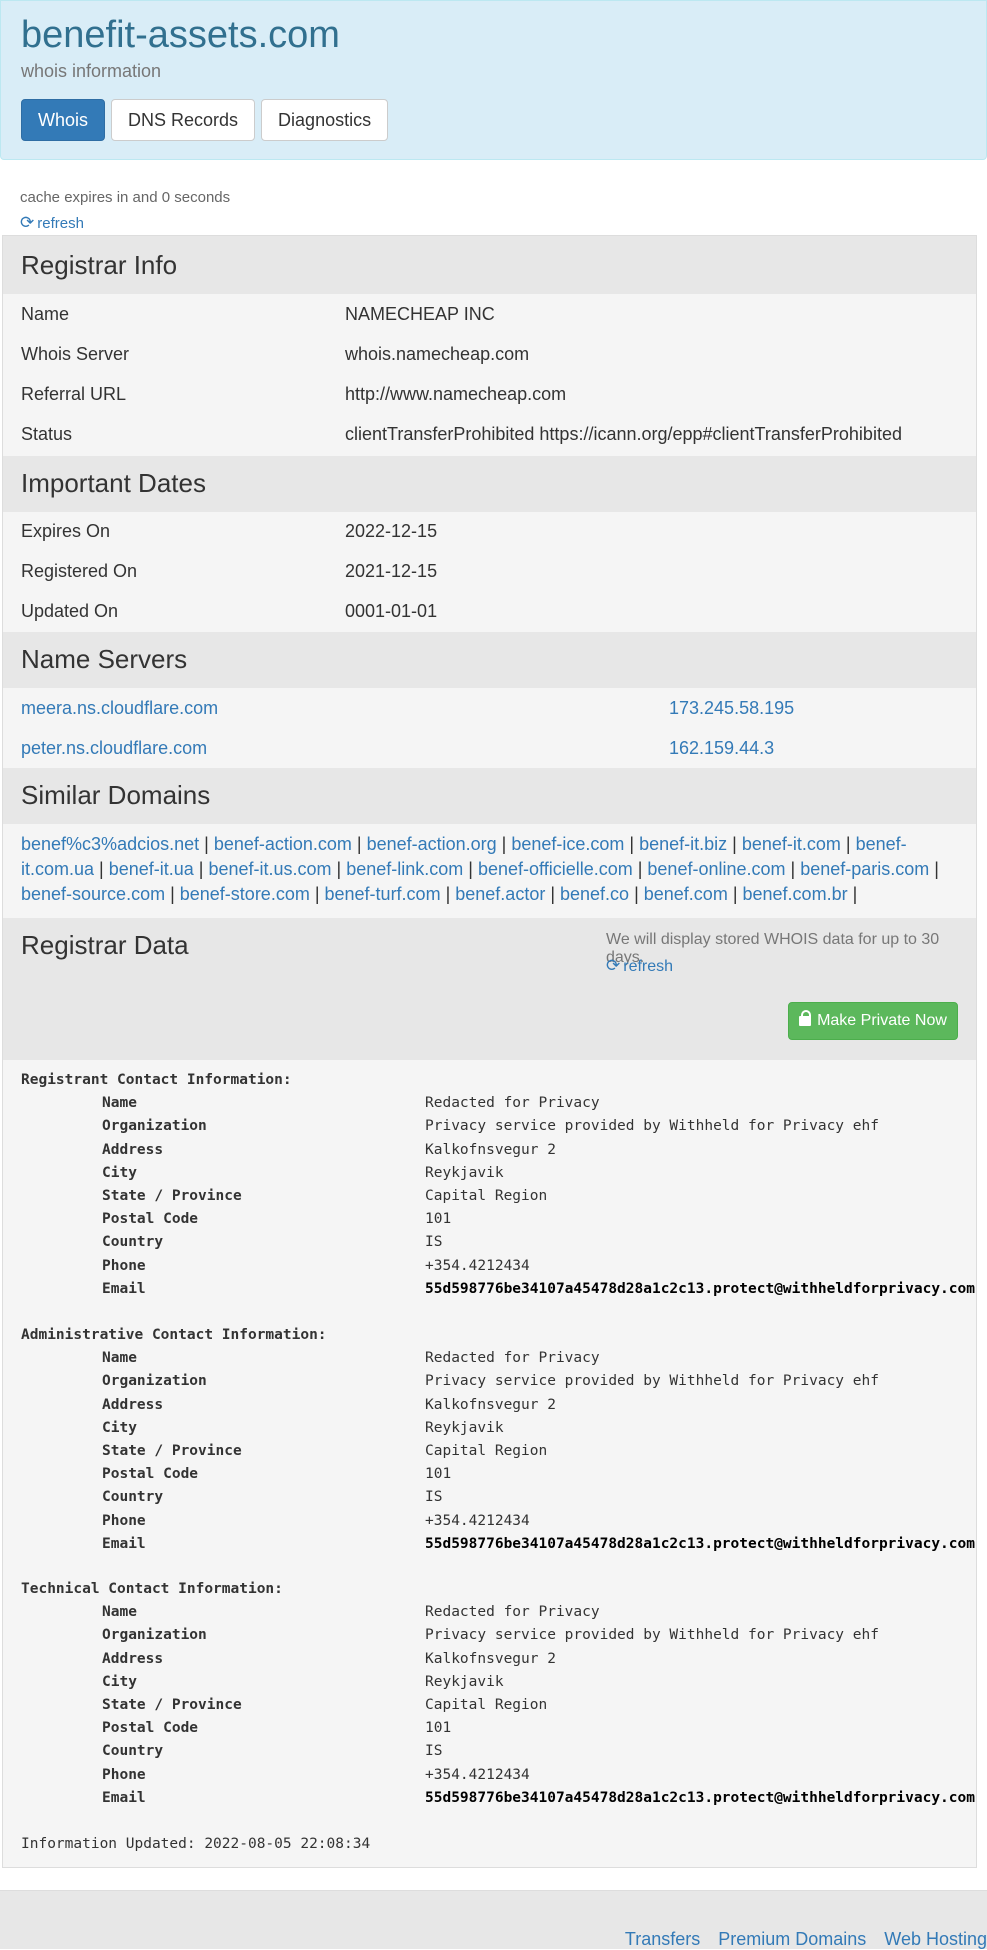 The width and height of the screenshot is (987, 1950). What do you see at coordinates (75, 354) in the screenshot?
I see `info-label: Whois Server` at bounding box center [75, 354].